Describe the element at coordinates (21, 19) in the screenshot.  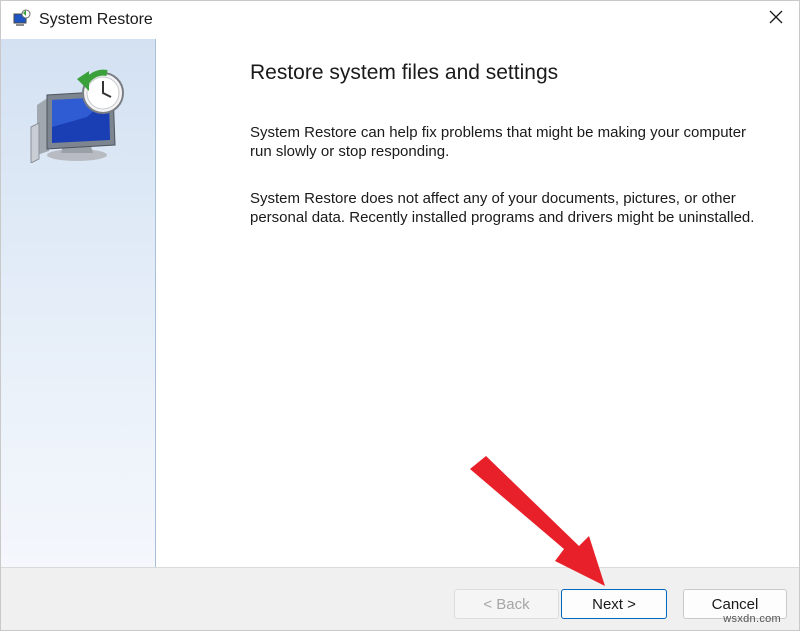
I see `system-restore-icon` at that location.